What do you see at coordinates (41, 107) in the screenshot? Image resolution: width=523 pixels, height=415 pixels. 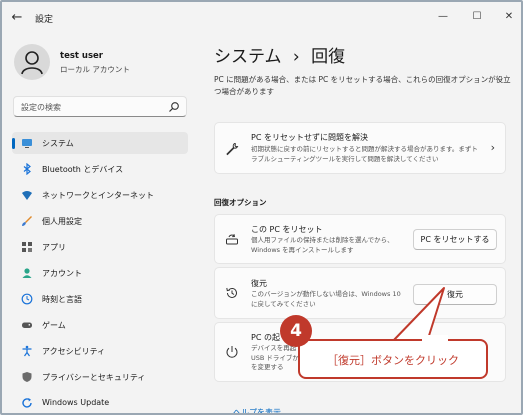 I see `search-placeholder: 設定の検索` at bounding box center [41, 107].